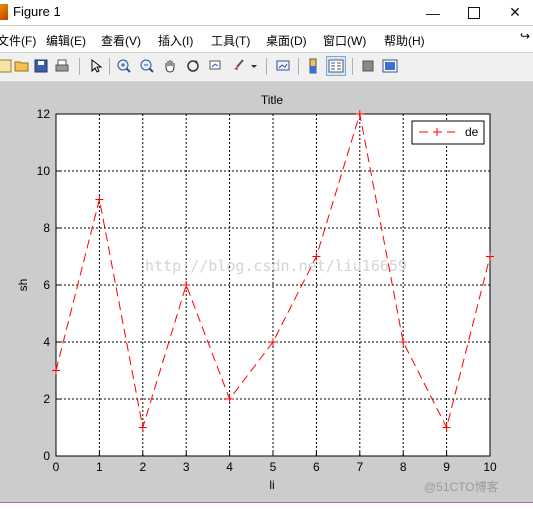  I want to click on y-tick-label: 10, so click(44, 171).